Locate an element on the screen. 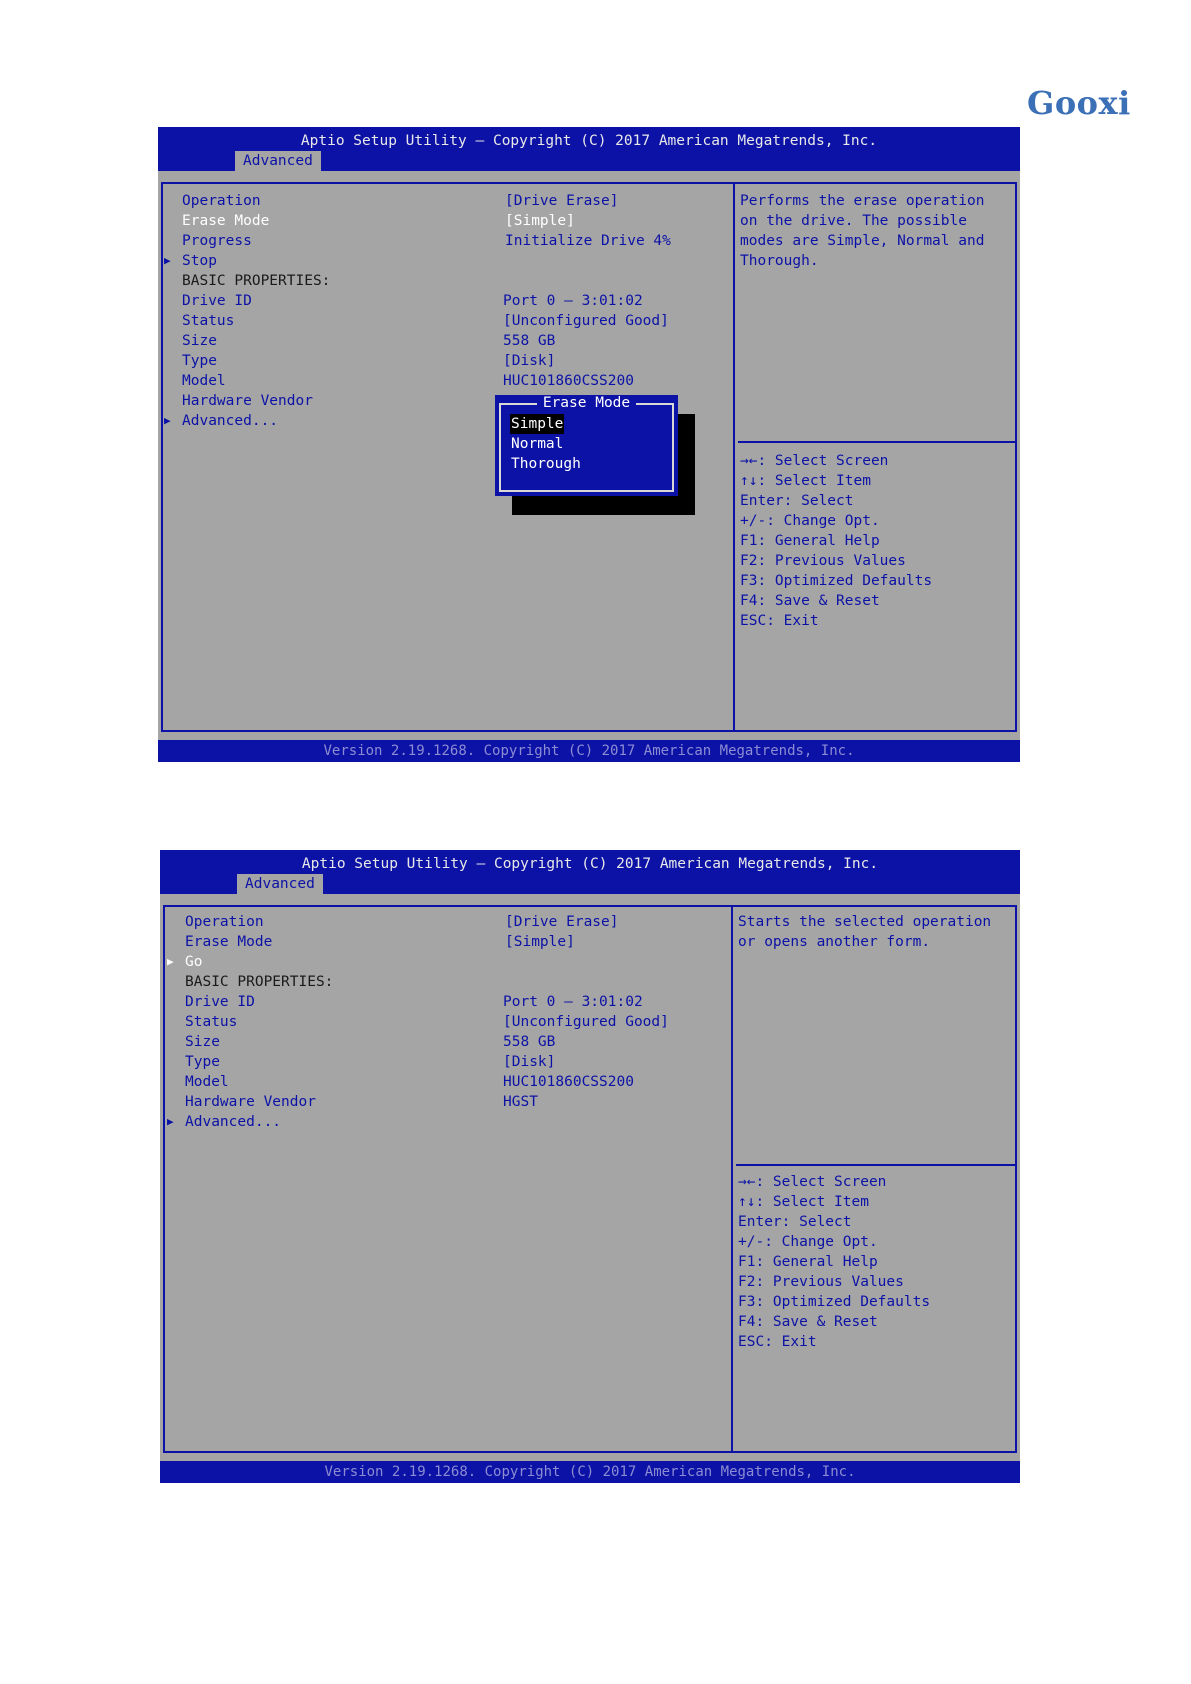  help-text-line: on the drive. The possible is located at coordinates (853, 221).